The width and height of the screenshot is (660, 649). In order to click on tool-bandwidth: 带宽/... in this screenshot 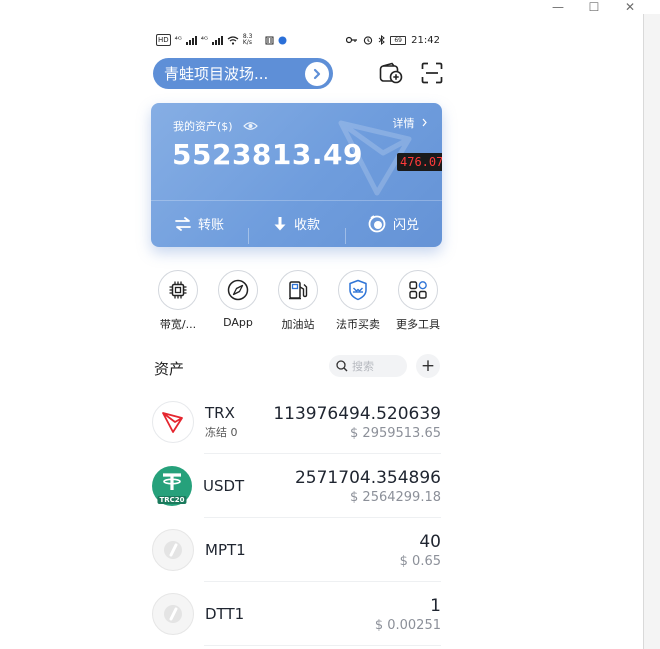, I will do `click(178, 301)`.